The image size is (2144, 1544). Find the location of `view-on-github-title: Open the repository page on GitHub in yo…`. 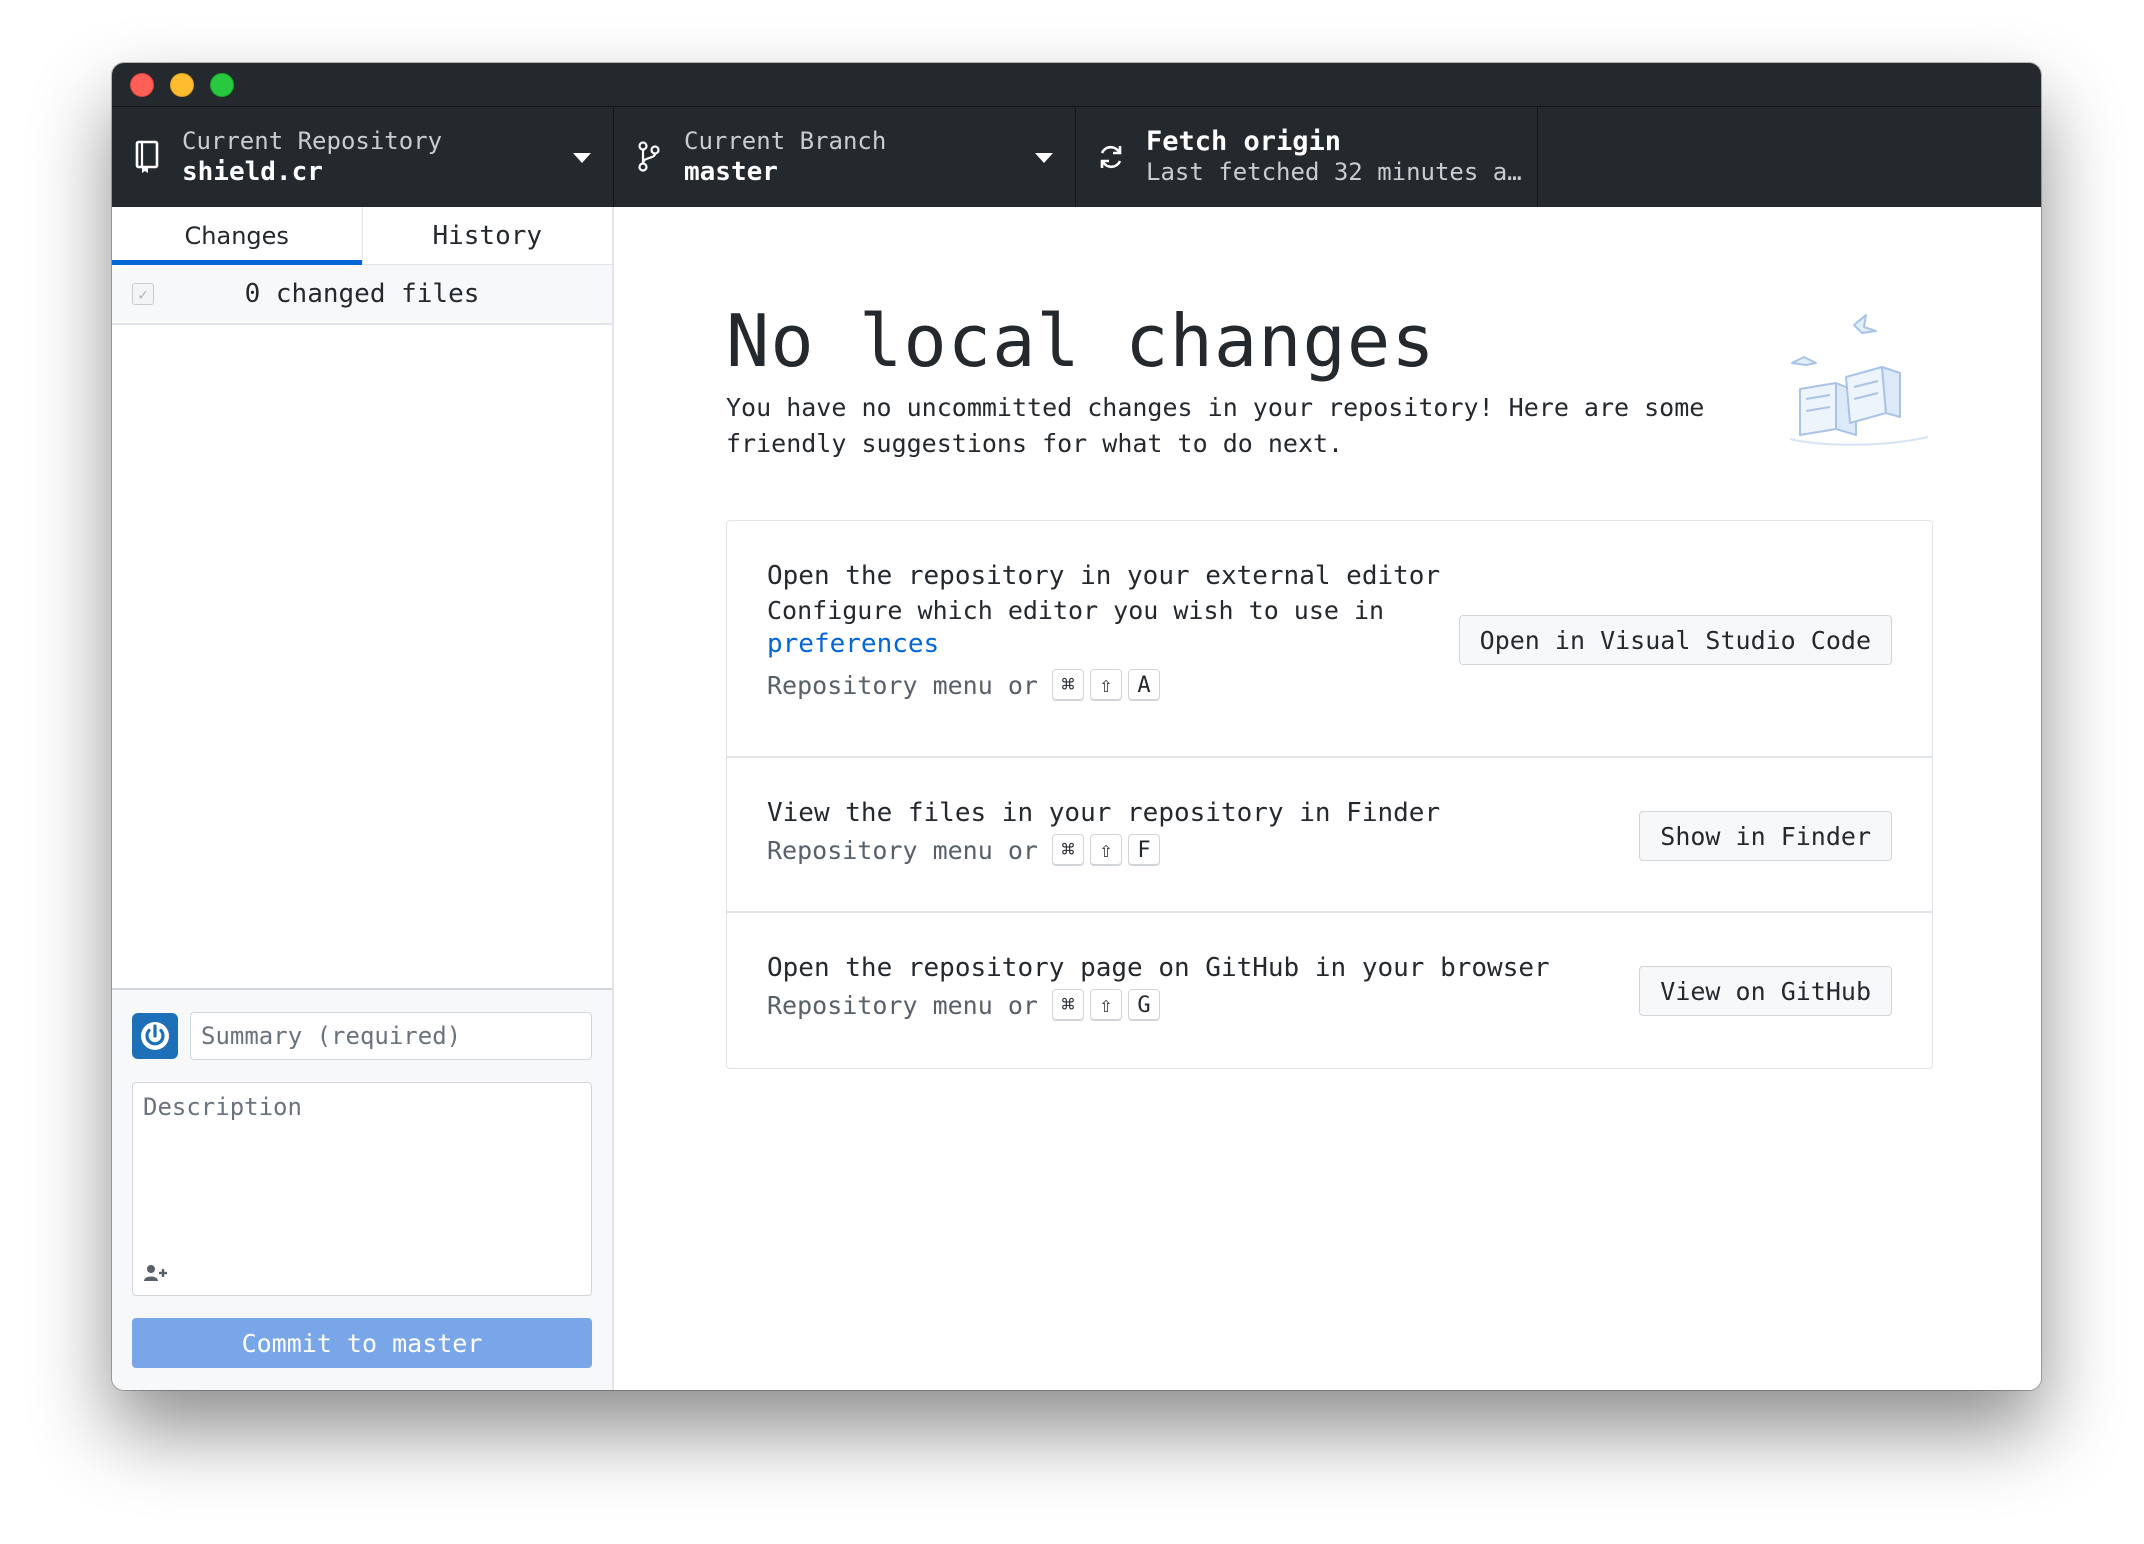

view-on-github-title: Open the repository page on GitHub in yo… is located at coordinates (1158, 968).